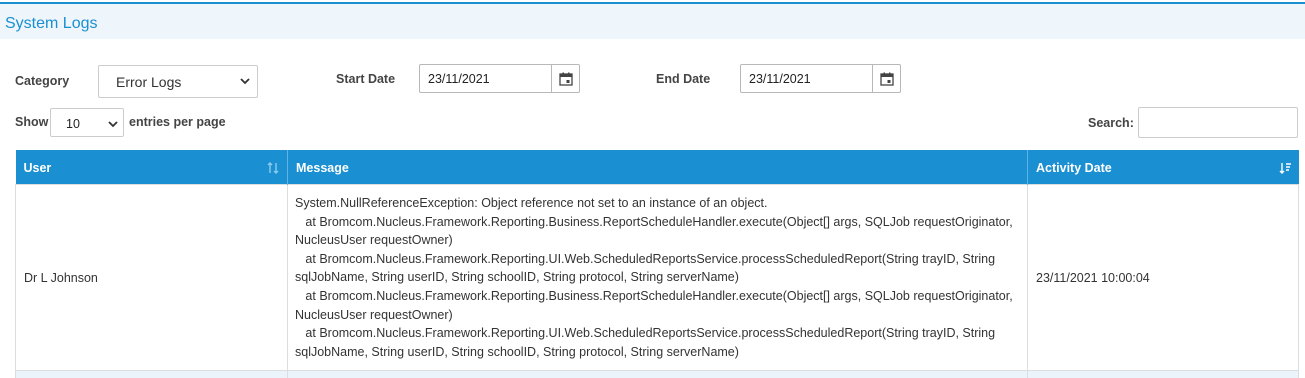 Image resolution: width=1305 pixels, height=378 pixels. Describe the element at coordinates (1163, 277) in the screenshot. I see `cell-activity-date: 23/11/2021 10:00:04` at that location.